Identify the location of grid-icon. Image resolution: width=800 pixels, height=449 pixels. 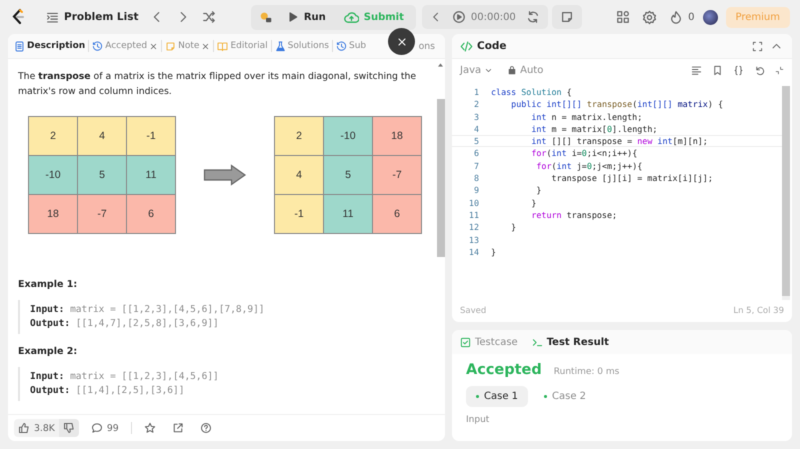
(623, 17).